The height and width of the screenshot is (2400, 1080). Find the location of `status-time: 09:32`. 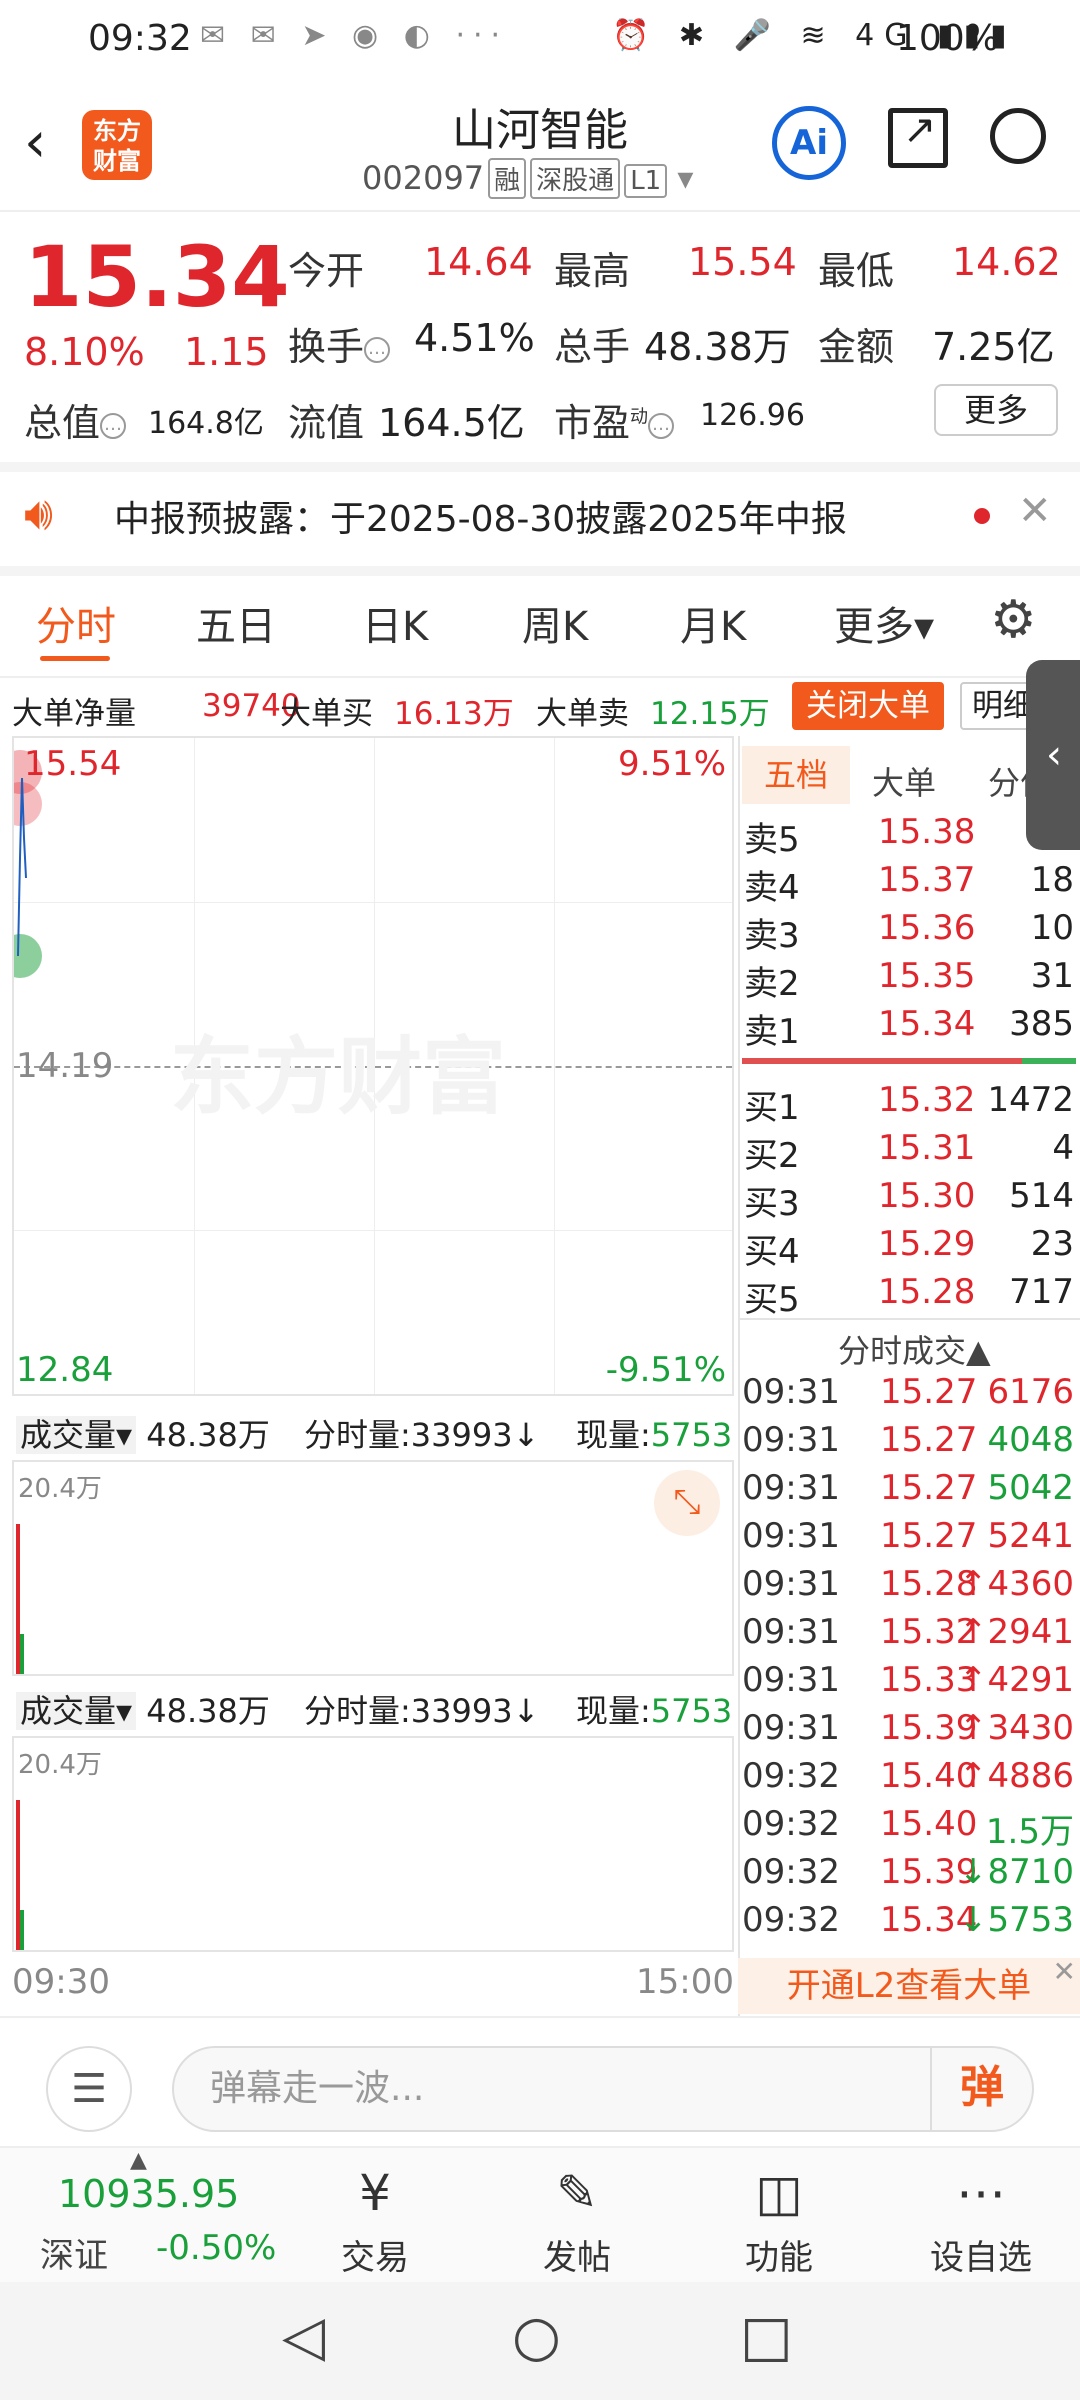

status-time: 09:32 is located at coordinates (140, 38).